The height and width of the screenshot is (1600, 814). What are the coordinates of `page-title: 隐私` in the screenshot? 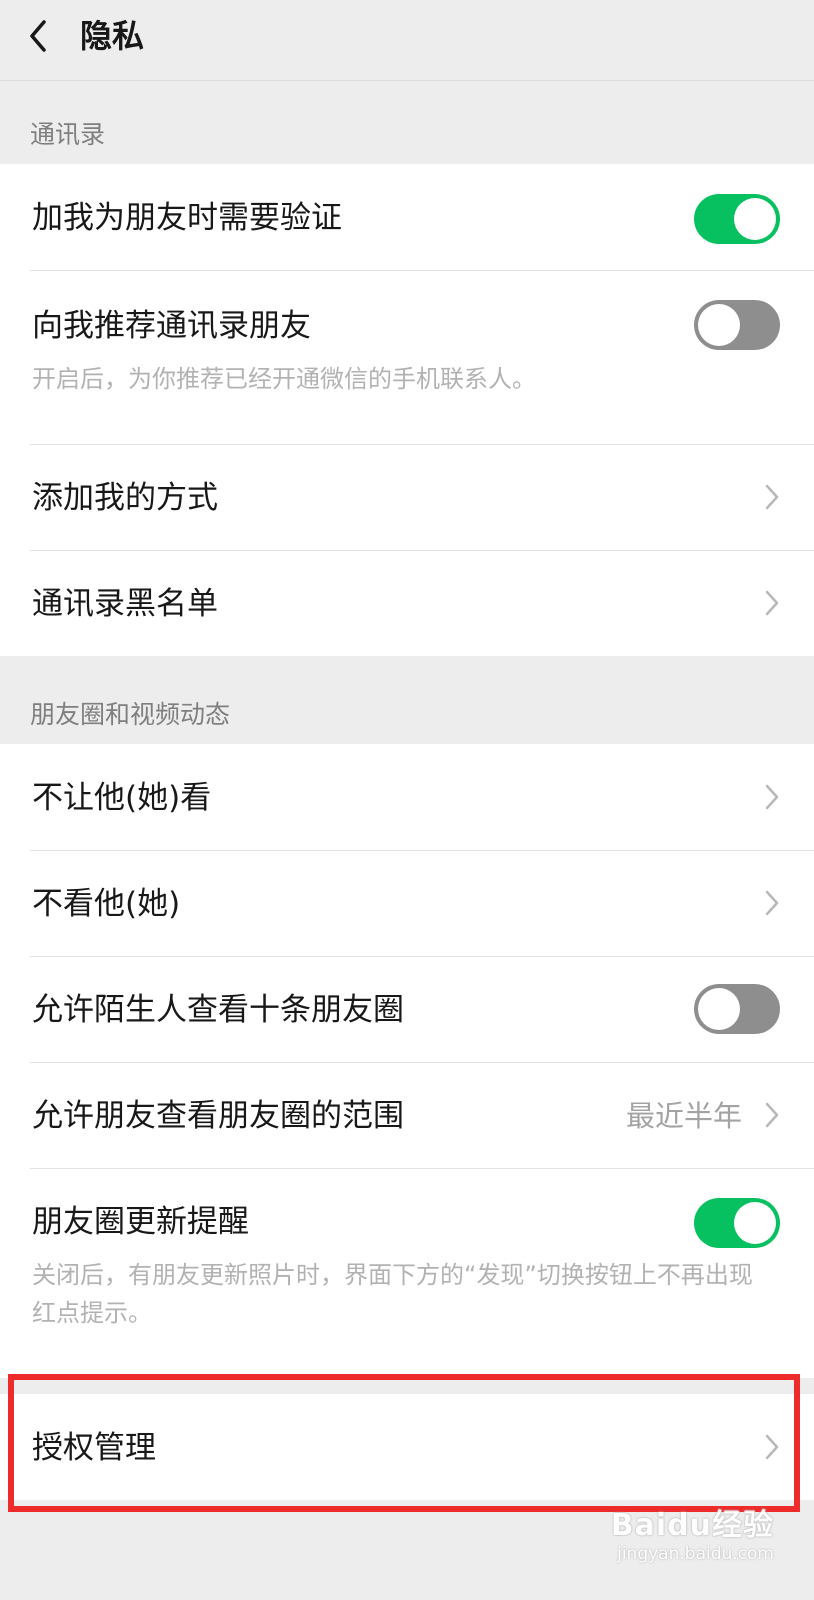 It's located at (112, 36).